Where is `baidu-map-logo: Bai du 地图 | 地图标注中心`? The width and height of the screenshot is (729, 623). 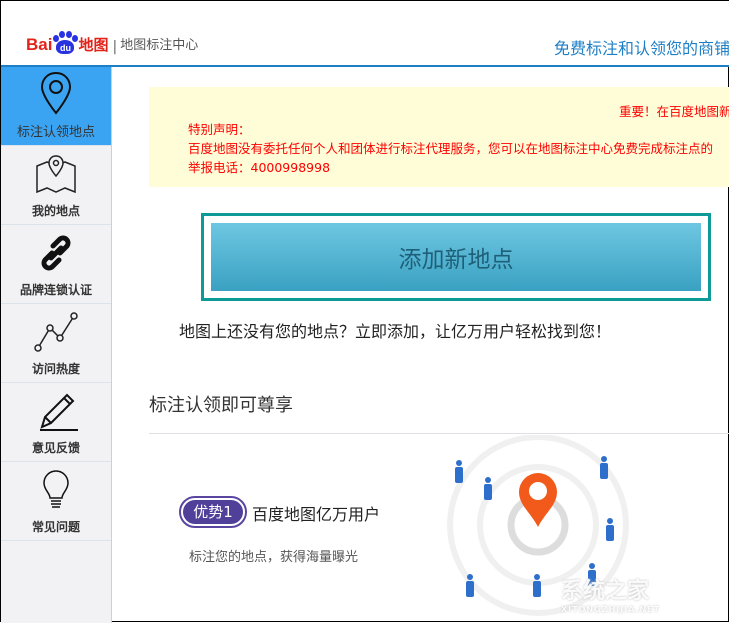
baidu-map-logo: Bai du 地图 | 地图标注中心 is located at coordinates (112, 42).